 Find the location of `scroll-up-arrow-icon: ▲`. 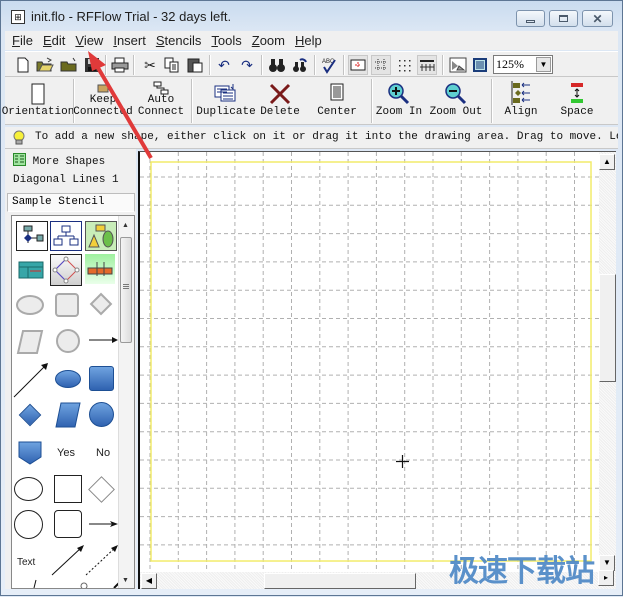

scroll-up-arrow-icon: ▲ is located at coordinates (125, 225).